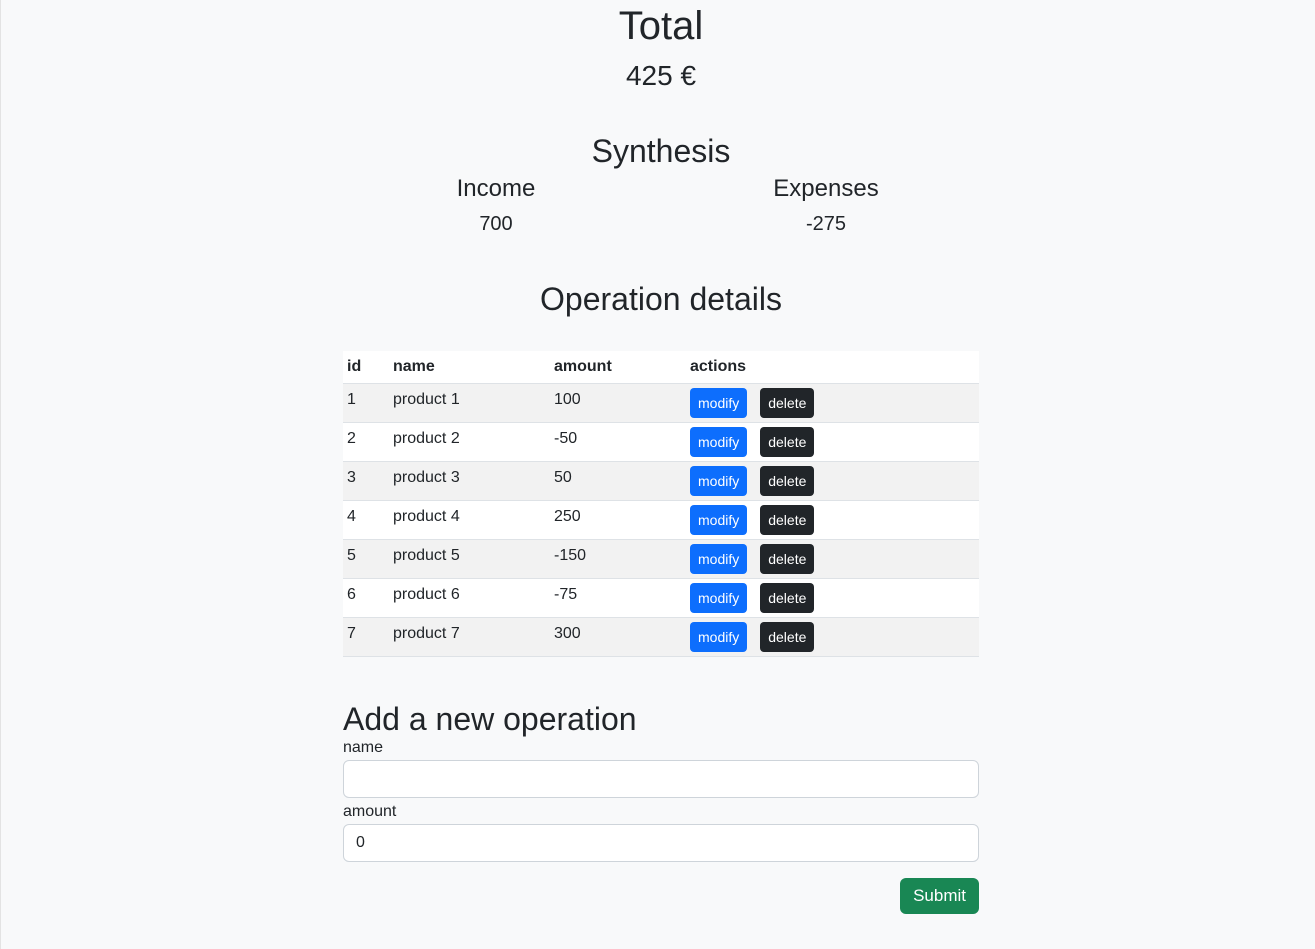  Describe the element at coordinates (366, 442) in the screenshot. I see `cell-id: 2` at that location.